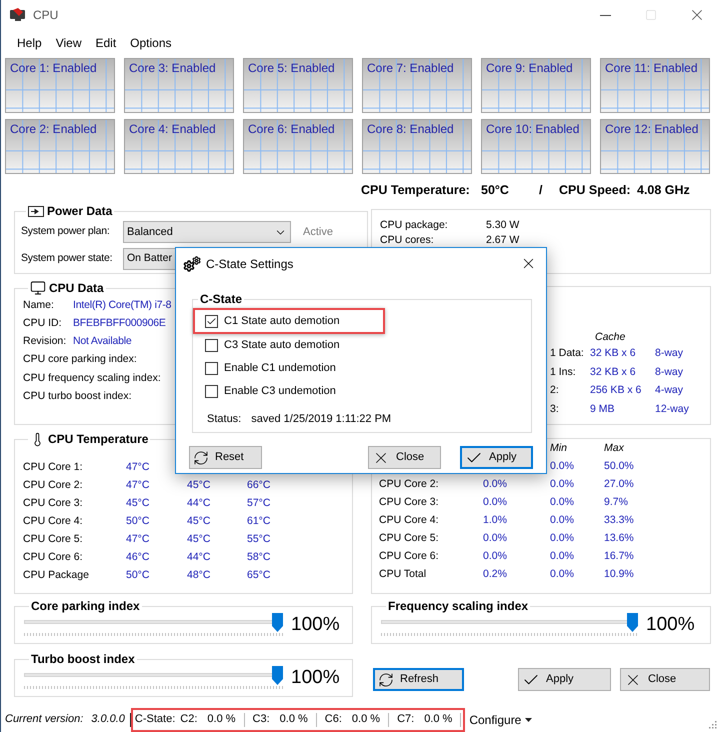  What do you see at coordinates (603, 409) in the screenshot?
I see `cache-size: 9 MB` at bounding box center [603, 409].